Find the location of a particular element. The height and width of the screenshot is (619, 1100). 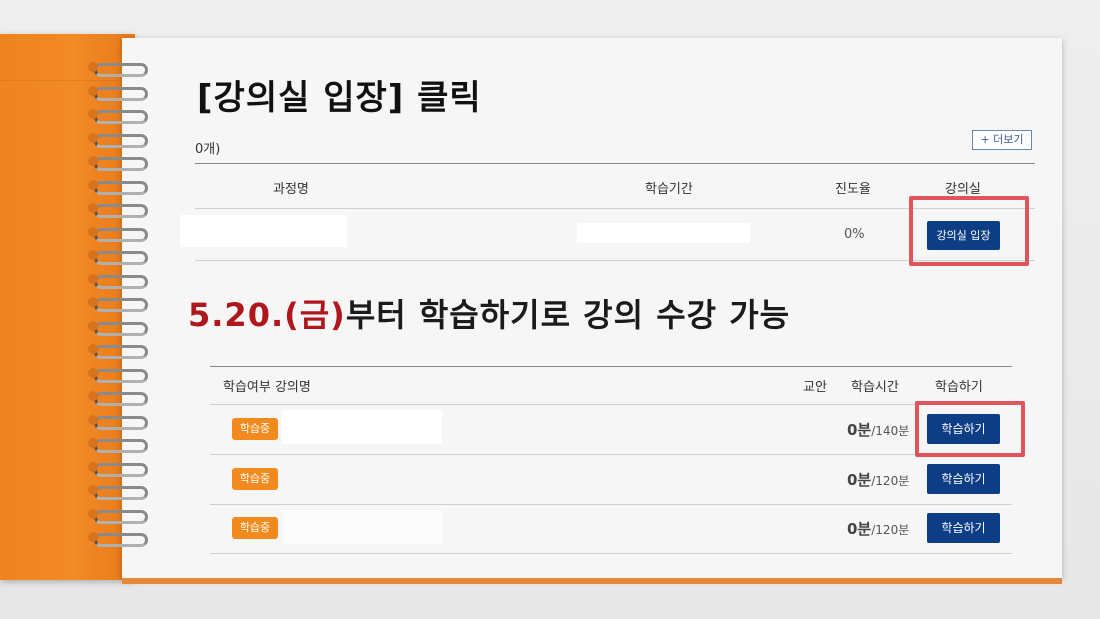

header-material: 교안 is located at coordinates (815, 387).